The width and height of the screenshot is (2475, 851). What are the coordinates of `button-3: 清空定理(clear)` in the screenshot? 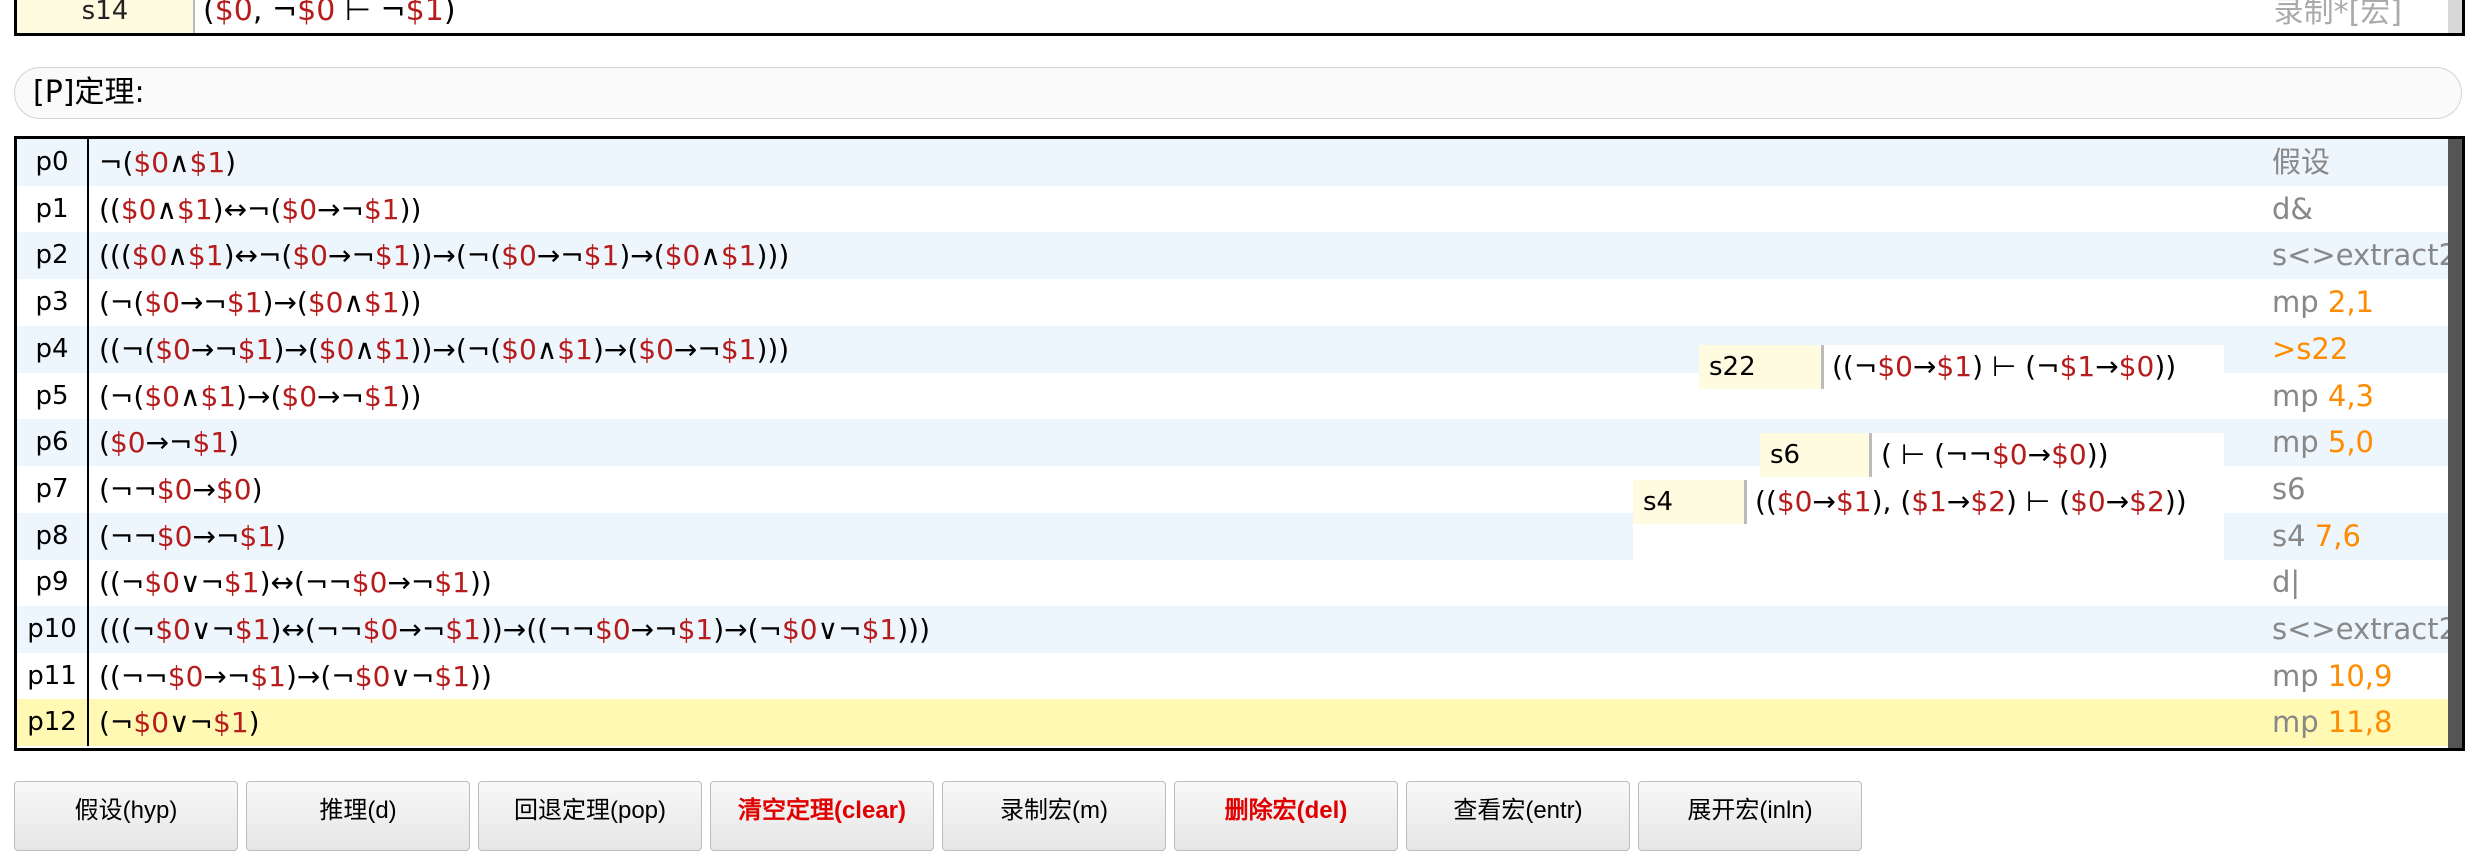 It's located at (822, 816).